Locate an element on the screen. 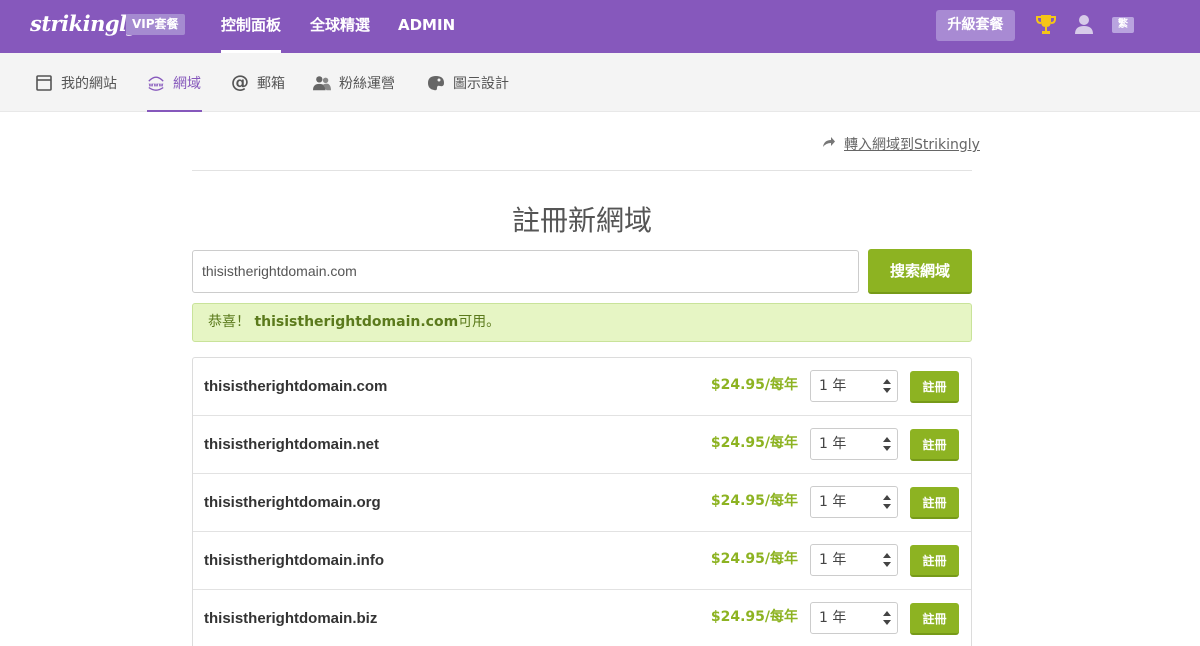  language-toggle: 繁 is located at coordinates (1123, 25).